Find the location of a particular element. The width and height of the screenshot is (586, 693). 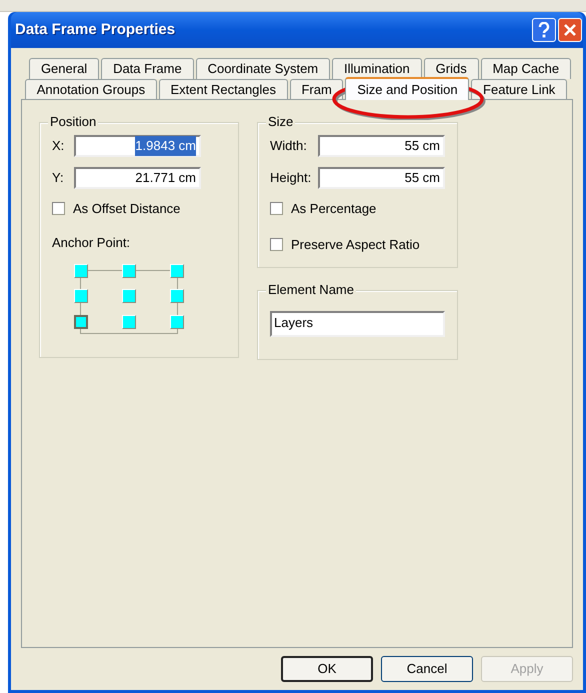

tab: Coordinate System is located at coordinates (263, 68).